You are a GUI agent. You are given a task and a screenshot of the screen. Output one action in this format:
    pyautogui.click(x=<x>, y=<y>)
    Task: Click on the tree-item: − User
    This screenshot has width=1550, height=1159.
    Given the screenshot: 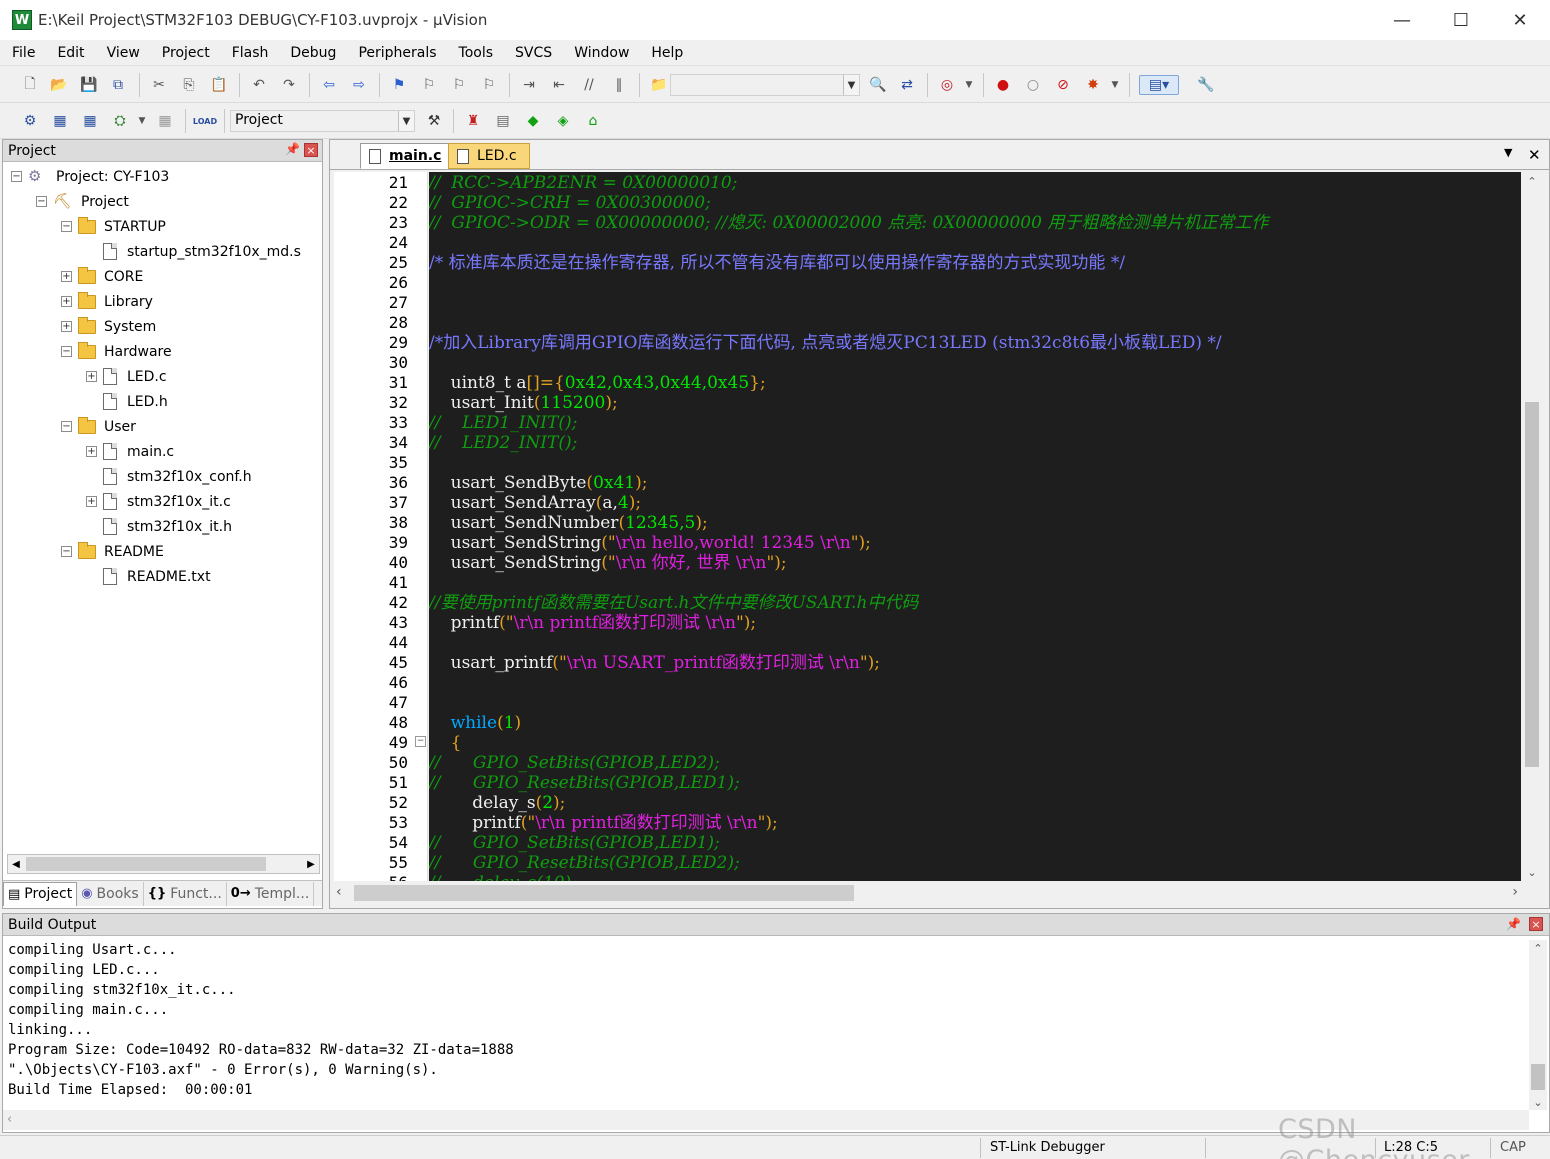 What is the action you would take?
    pyautogui.click(x=98, y=426)
    